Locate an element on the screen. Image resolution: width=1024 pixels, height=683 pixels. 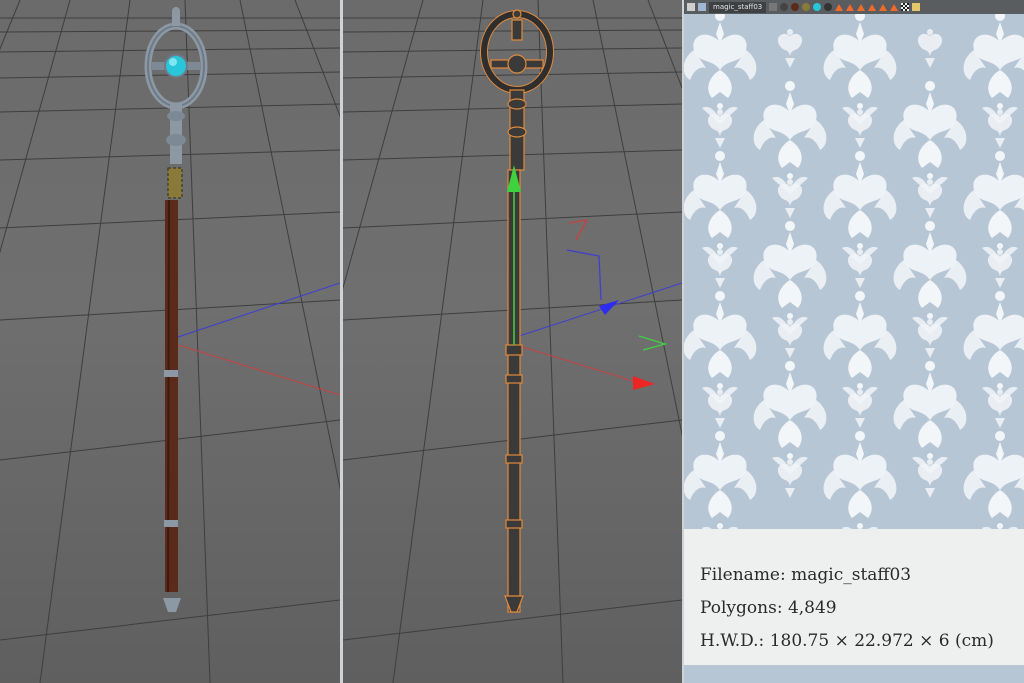
panel-toolbar: magic_staff03 is located at coordinates (854, 7).